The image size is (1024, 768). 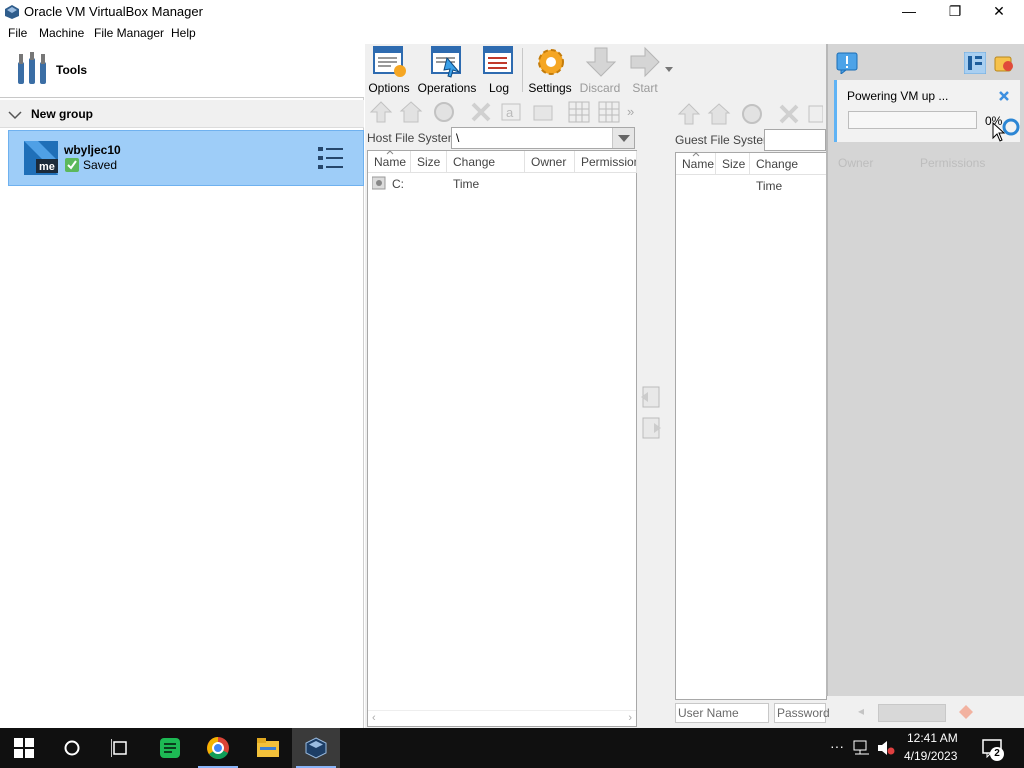 What do you see at coordinates (186, 158) in the screenshot?
I see `vm-list-item: me wbyljec10 Saved` at bounding box center [186, 158].